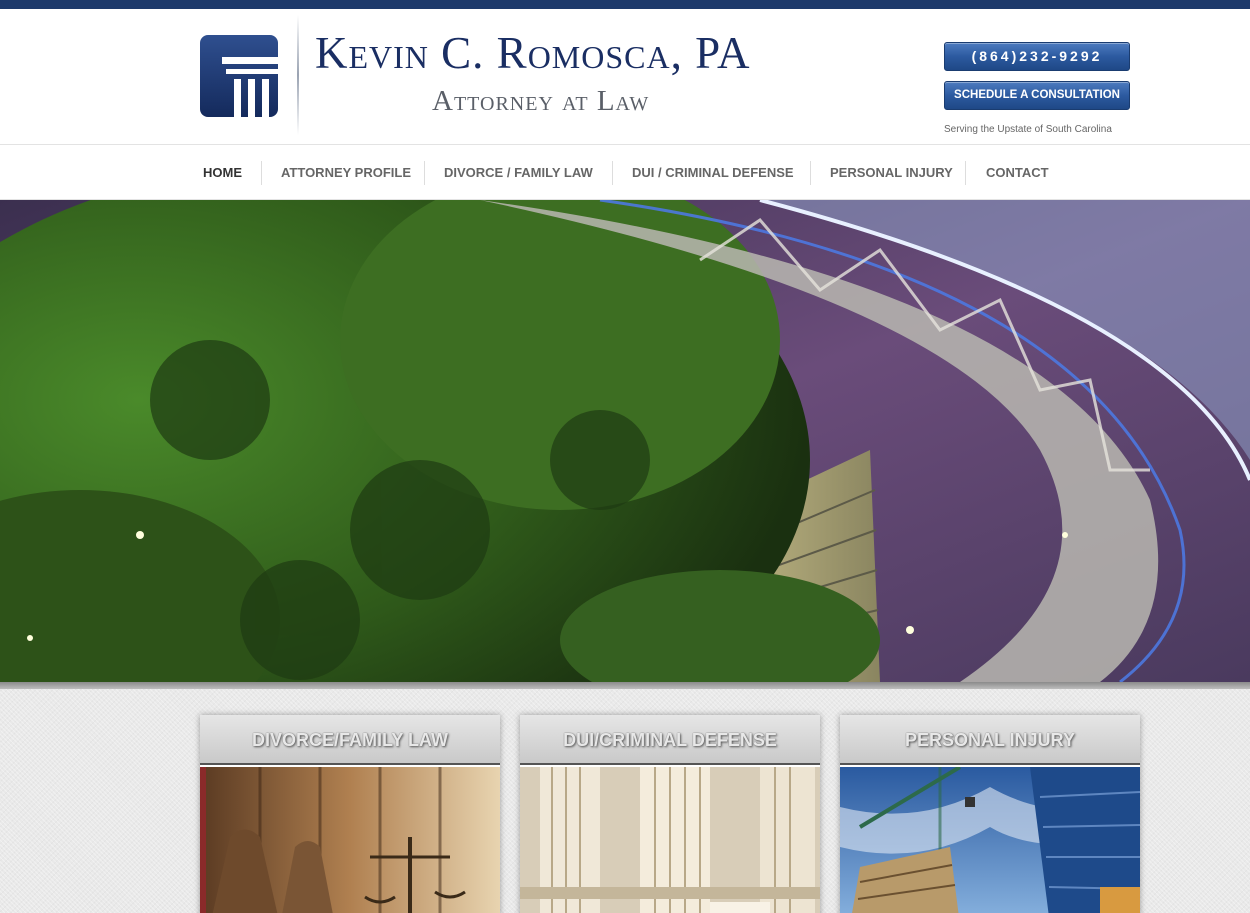 The width and height of the screenshot is (1250, 913). Describe the element at coordinates (518, 173) in the screenshot. I see `nav-item-divorce-family-law: DIVORCE / FAMILY LAW` at that location.